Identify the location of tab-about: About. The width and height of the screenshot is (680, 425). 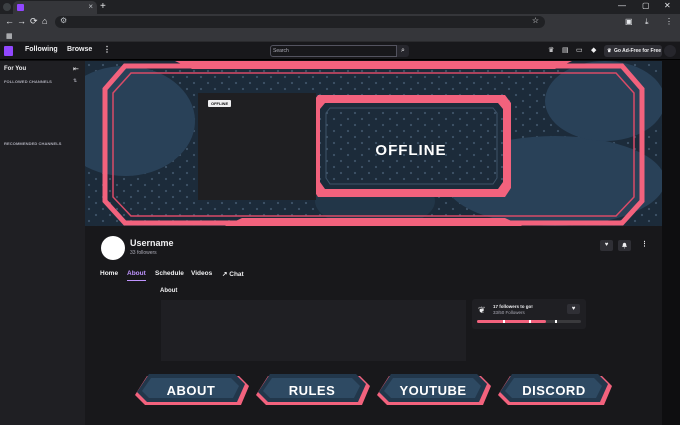
(136, 273).